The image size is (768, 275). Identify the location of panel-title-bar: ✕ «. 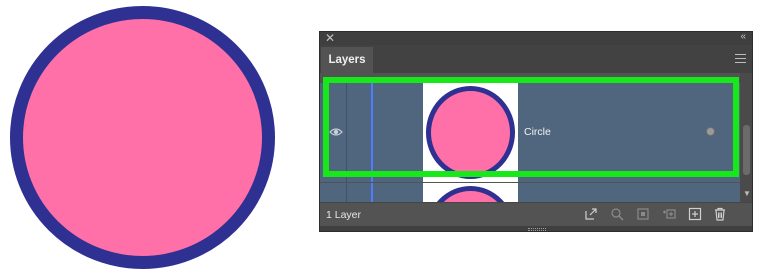
(536, 38).